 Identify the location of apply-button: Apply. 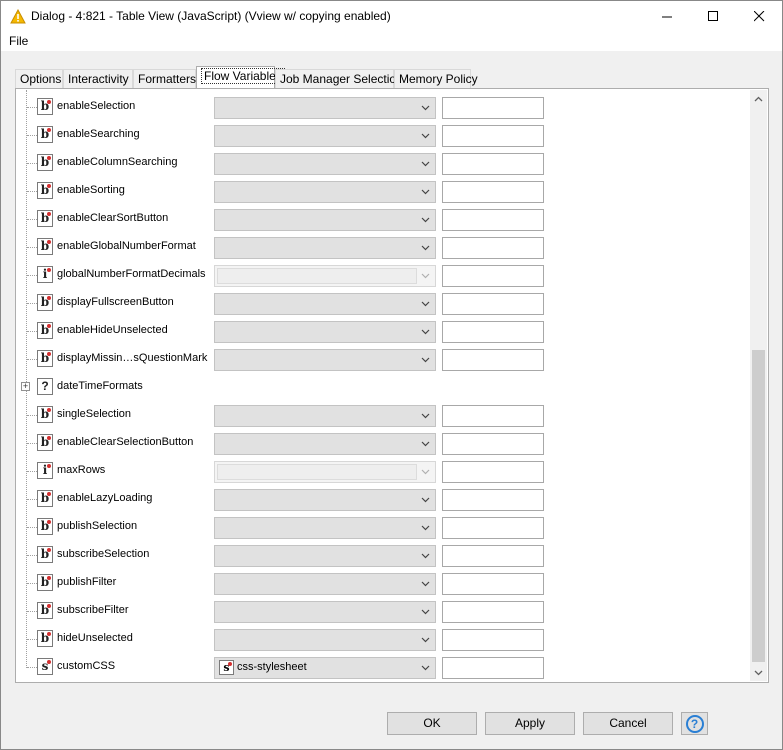
(530, 723).